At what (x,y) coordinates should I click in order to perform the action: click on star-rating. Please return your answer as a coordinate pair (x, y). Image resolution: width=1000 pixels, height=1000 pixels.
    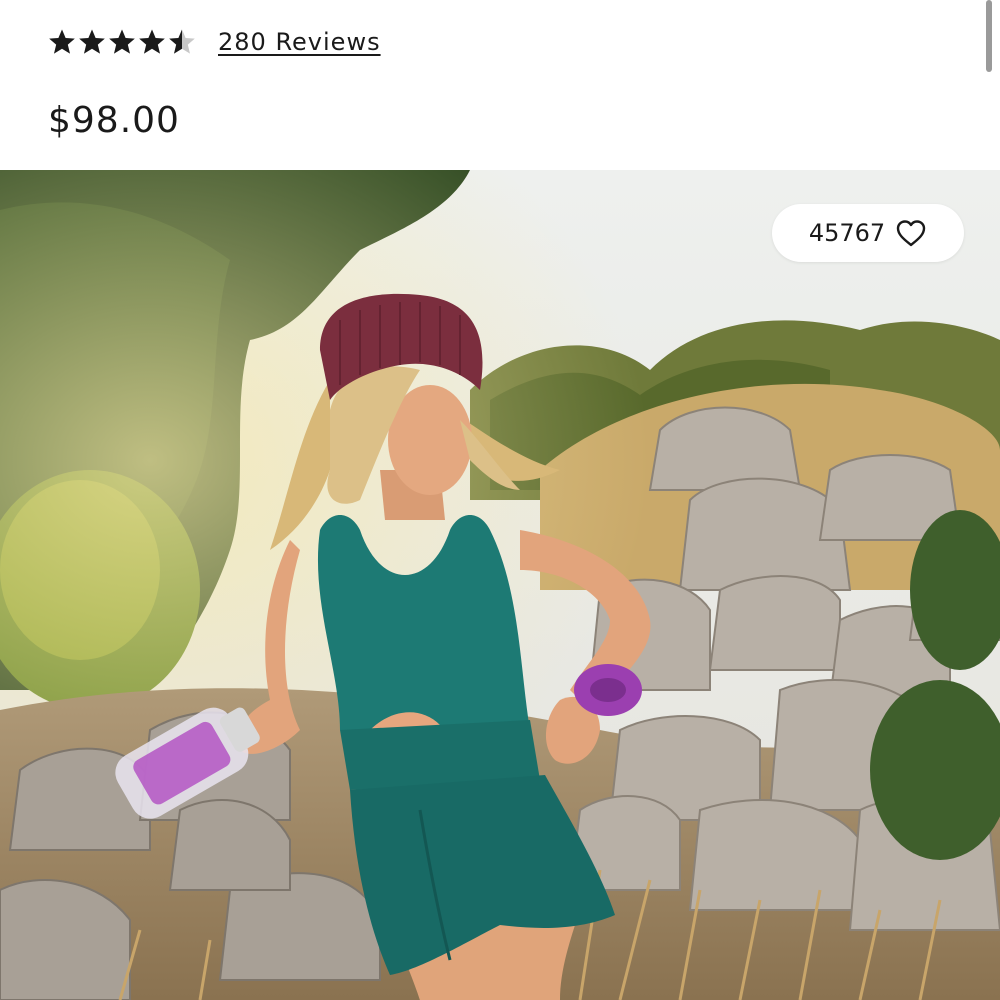
    Looking at the image, I should click on (122, 42).